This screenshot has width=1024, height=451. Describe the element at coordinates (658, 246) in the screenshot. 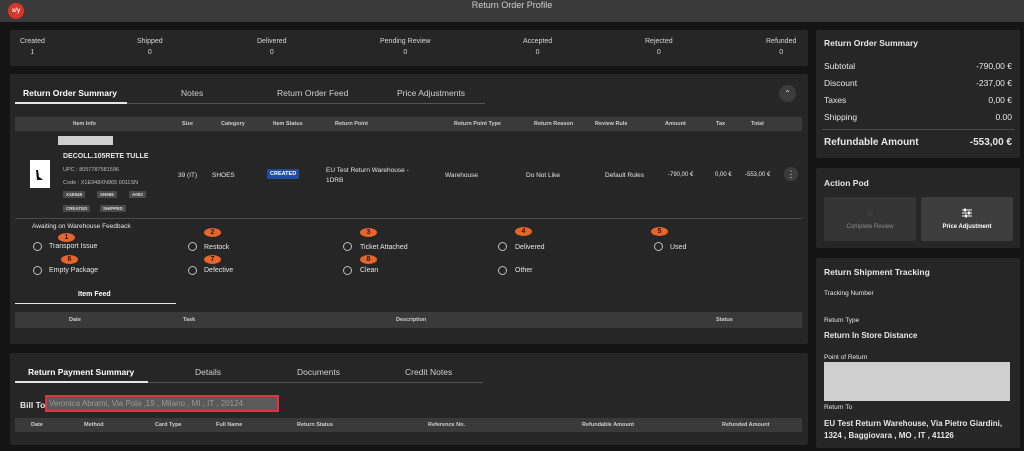

I see `radio-used` at that location.